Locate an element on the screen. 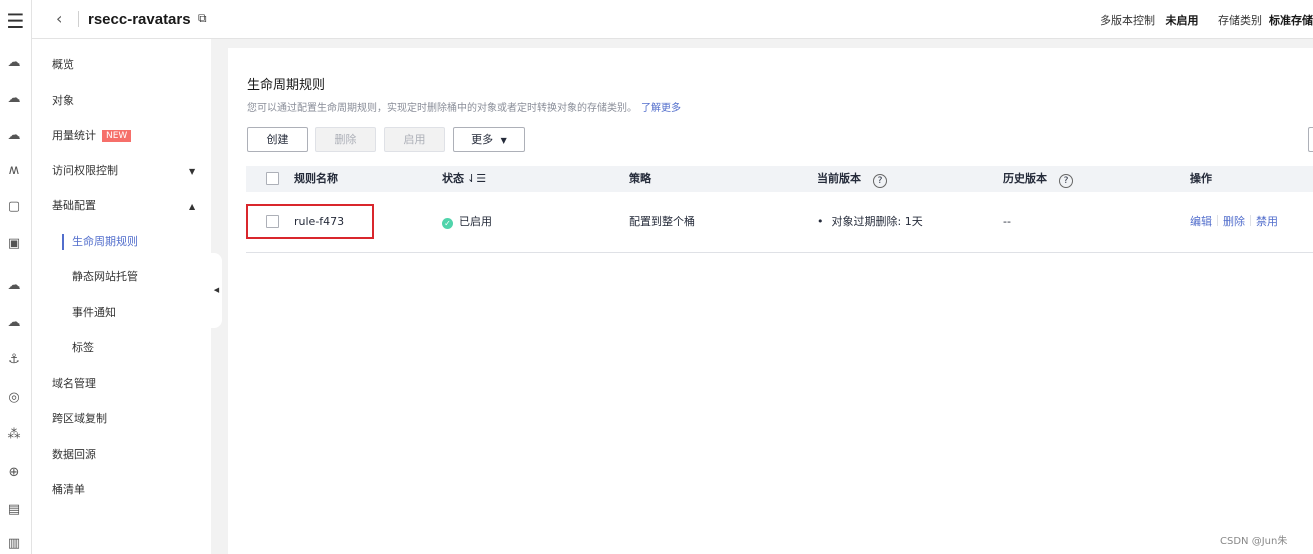  ip-icon: ◎ is located at coordinates (14, 398).